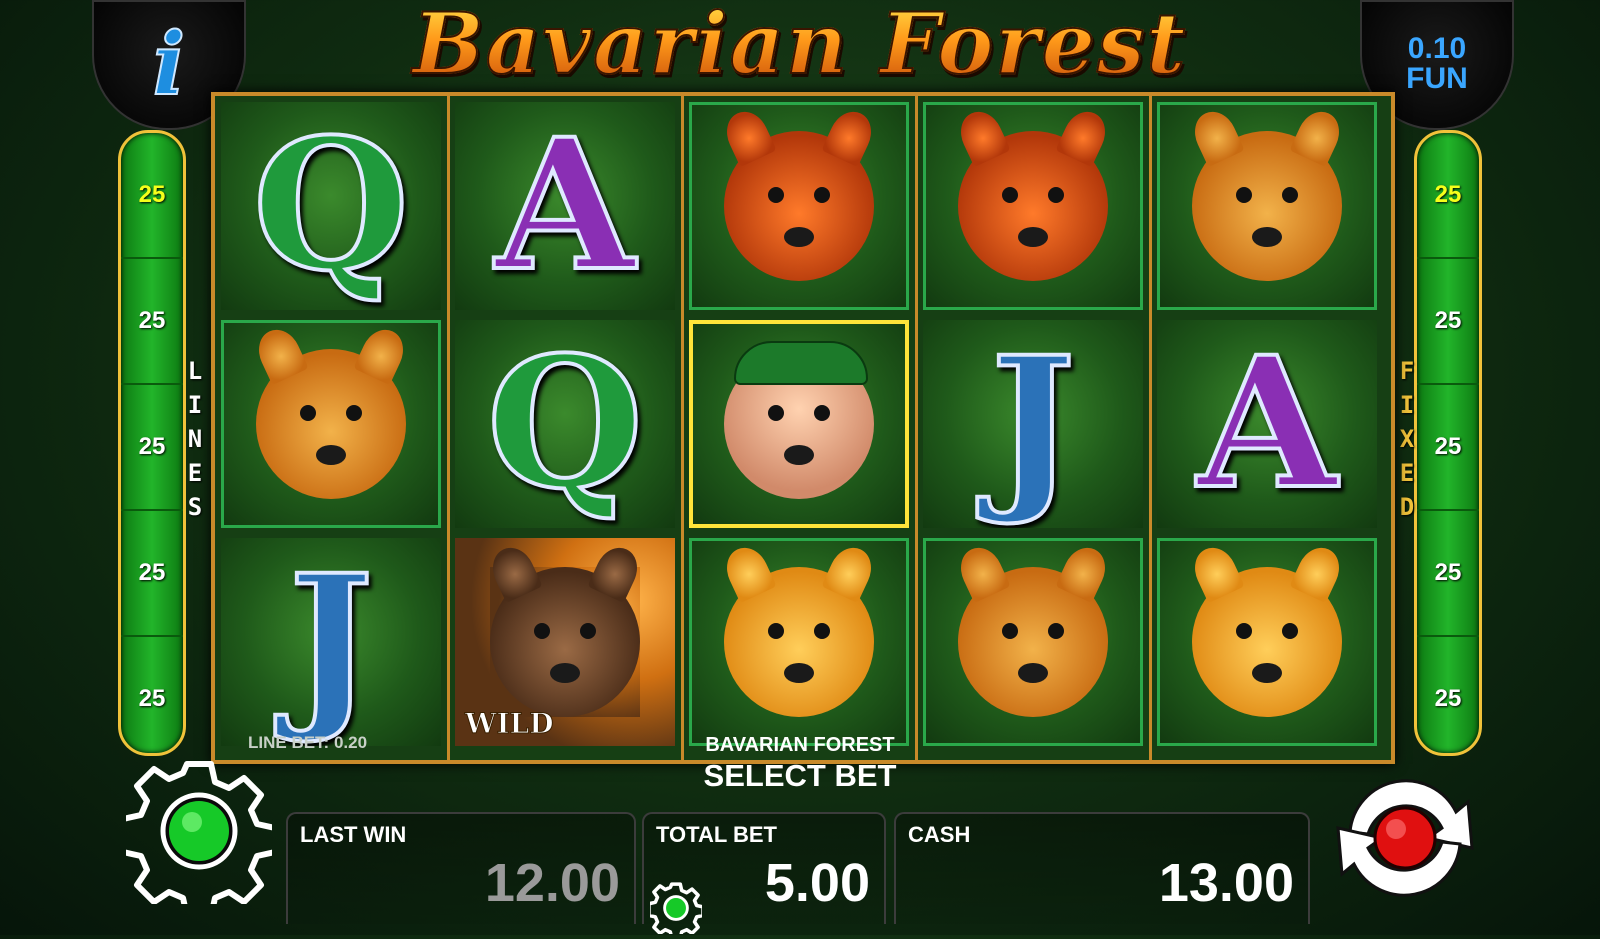 This screenshot has height=939, width=1600. I want to click on bet-settings-button, so click(676, 910).